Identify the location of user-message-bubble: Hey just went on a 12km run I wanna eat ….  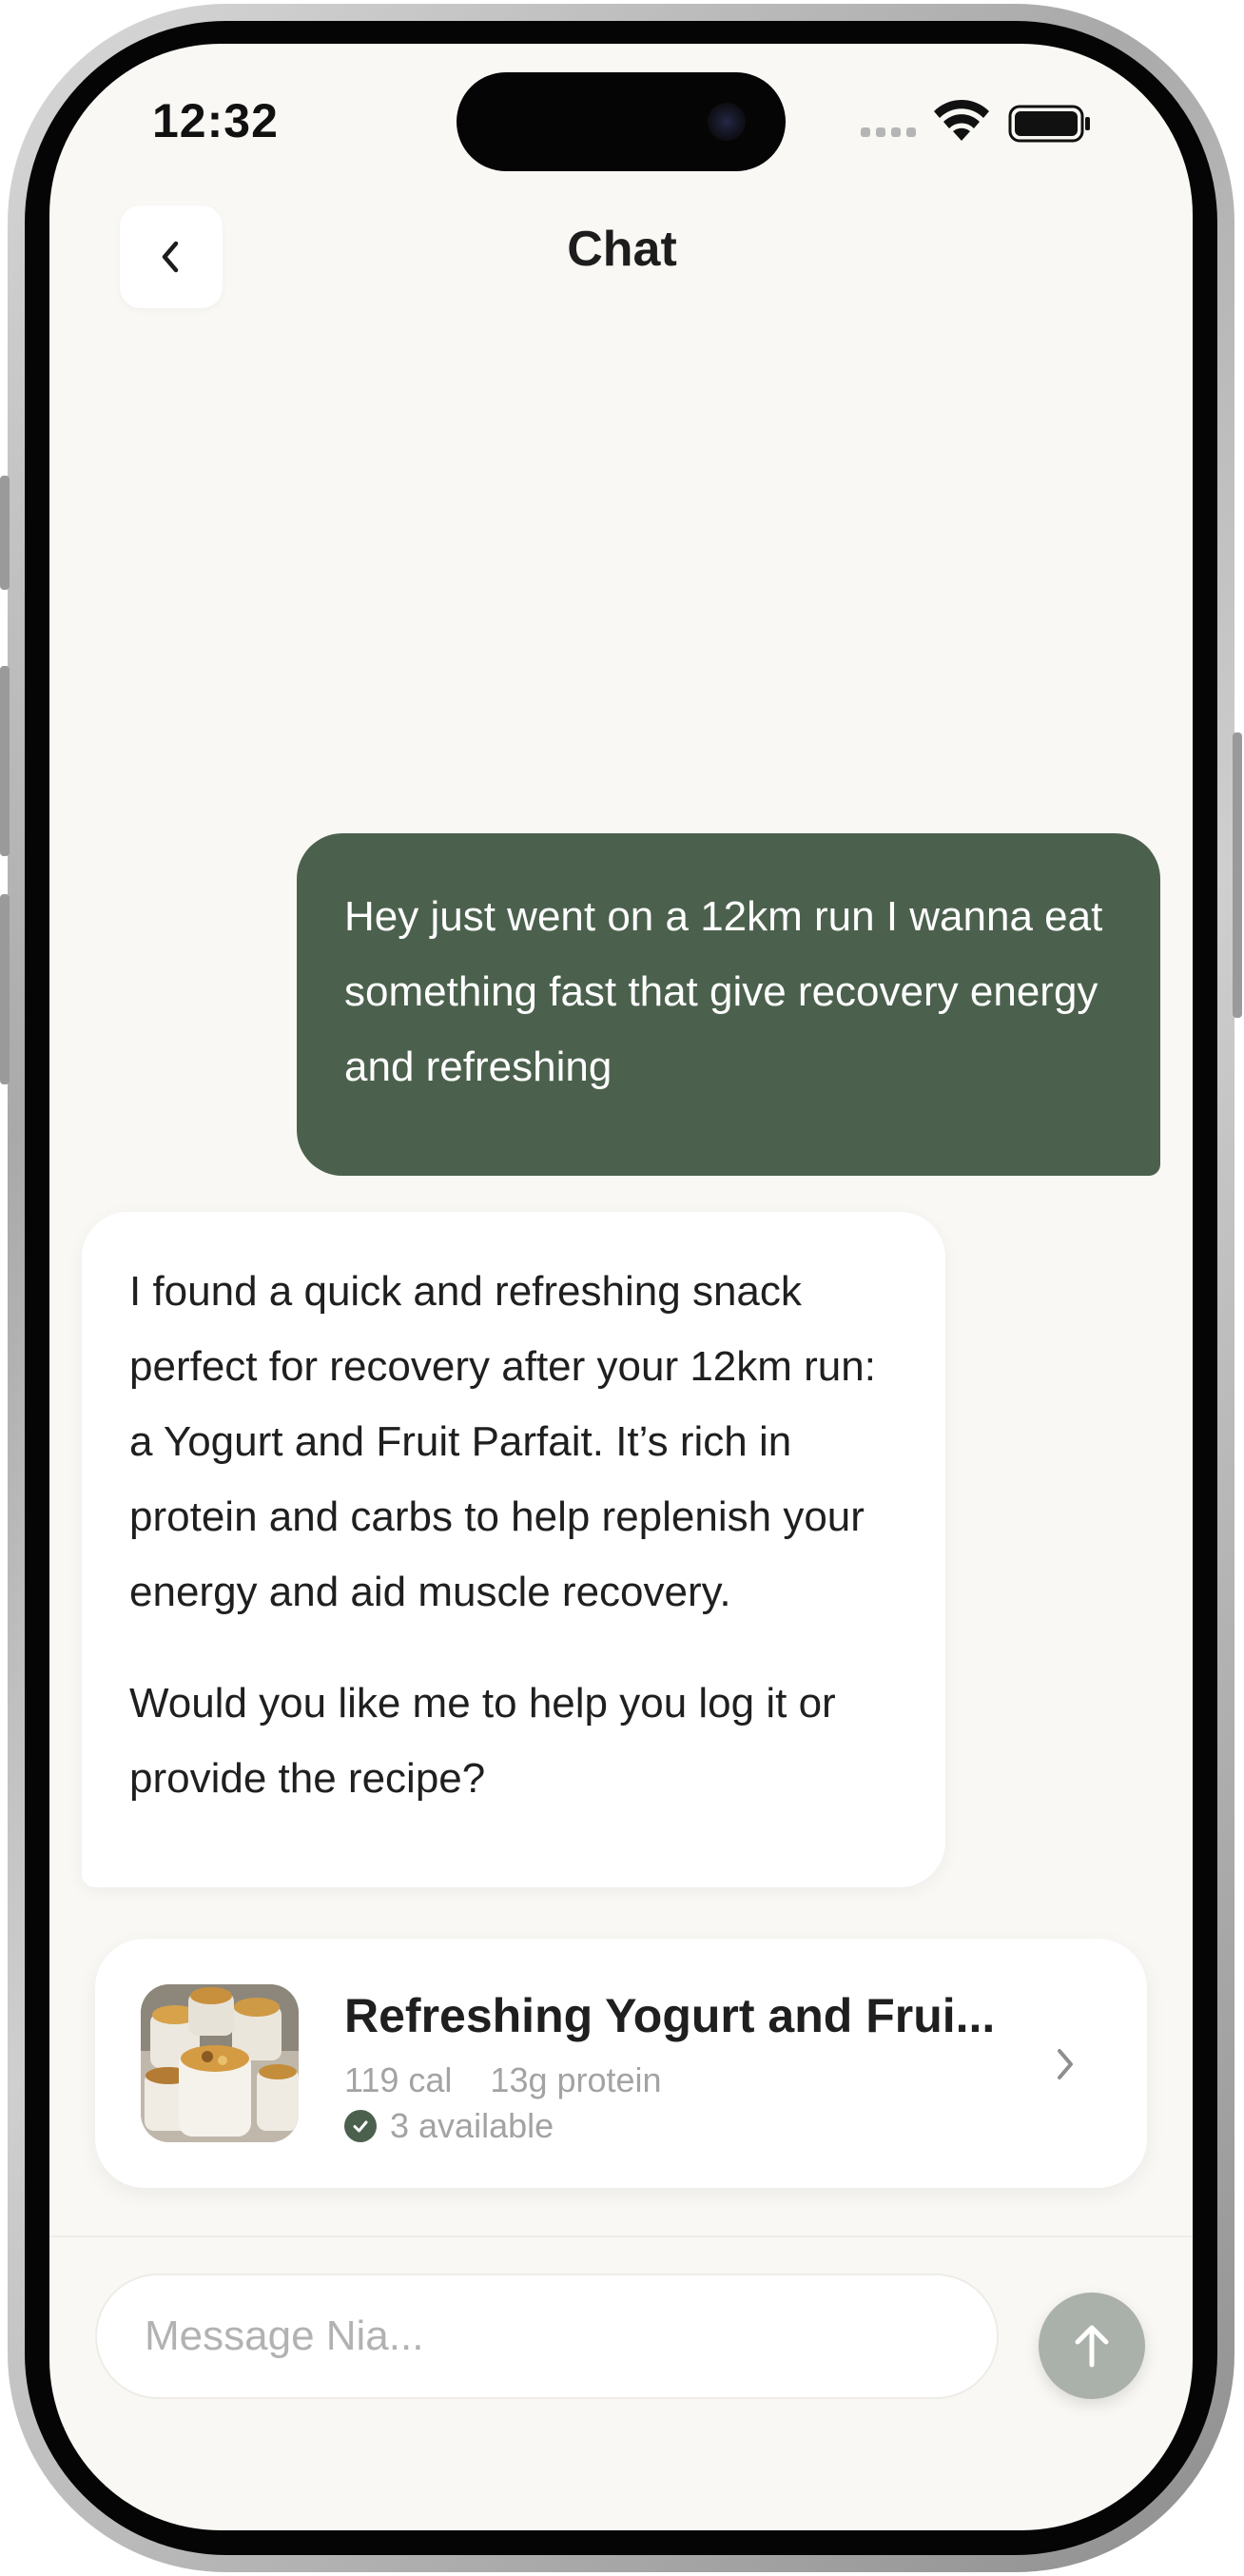
(728, 1004).